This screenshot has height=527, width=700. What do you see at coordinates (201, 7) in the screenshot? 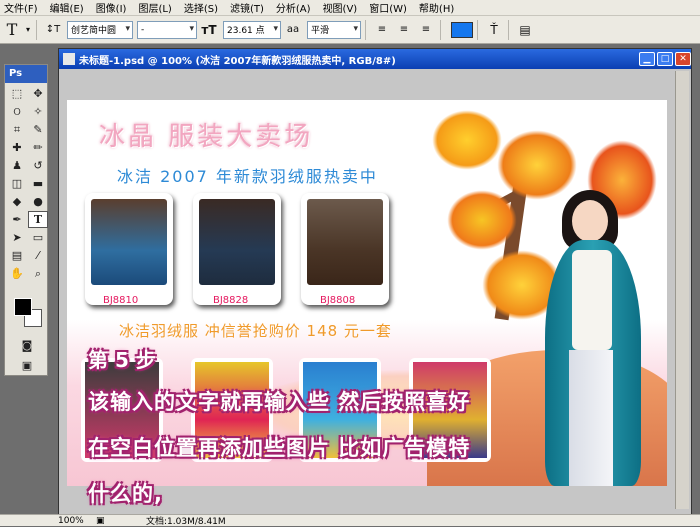
I see `menu-select: 选择(S)` at bounding box center [201, 7].